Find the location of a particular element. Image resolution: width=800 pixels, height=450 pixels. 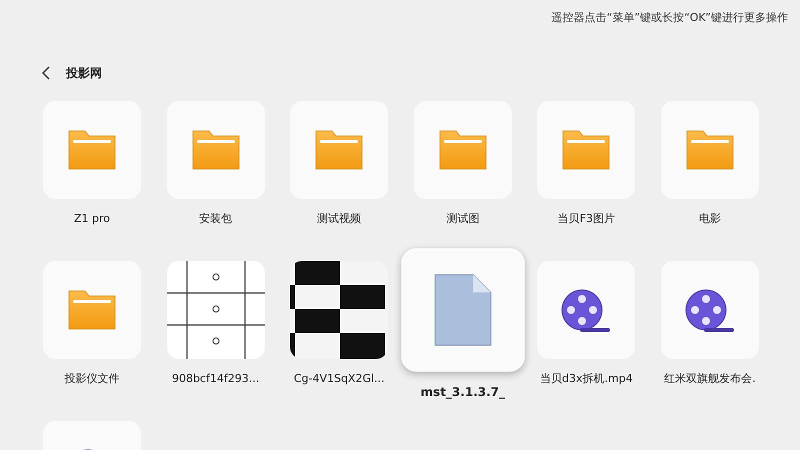

file-name: 测试图 is located at coordinates (463, 219).